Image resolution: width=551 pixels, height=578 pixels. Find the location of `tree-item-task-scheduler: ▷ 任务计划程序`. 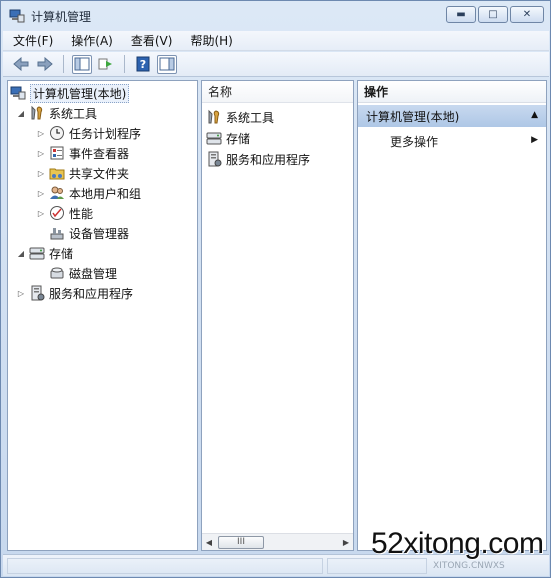

tree-item-task-scheduler: ▷ 任务计划程序 is located at coordinates (88, 133).